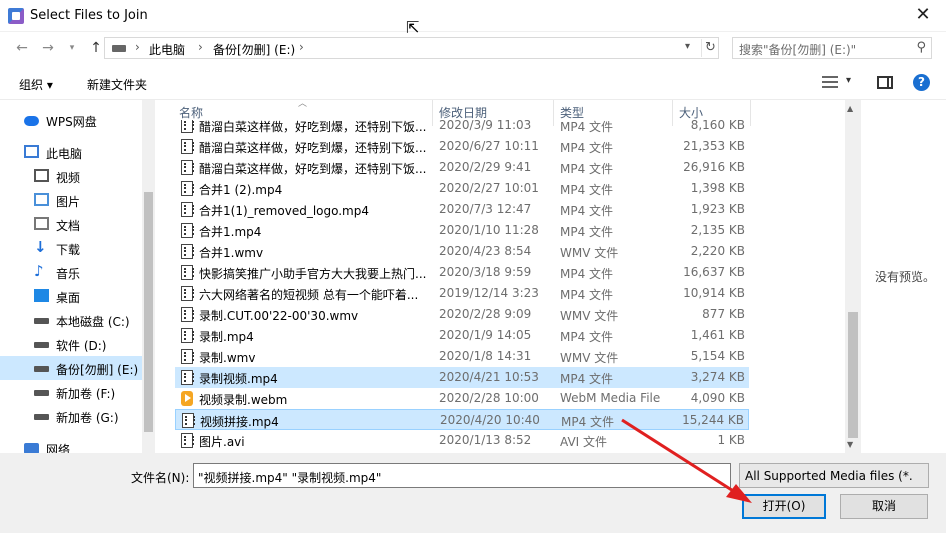 Image resolution: width=946 pixels, height=533 pixels. Describe the element at coordinates (41, 199) in the screenshot. I see `picture-folder-icon` at that location.